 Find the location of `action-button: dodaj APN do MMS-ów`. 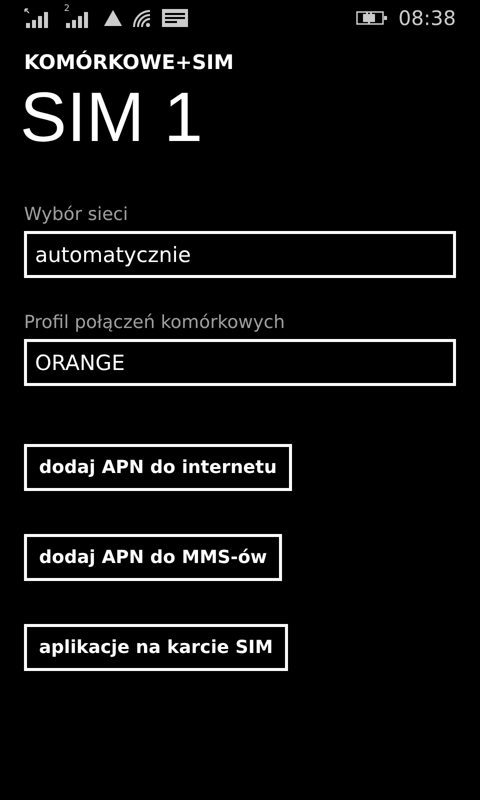

action-button: dodaj APN do MMS-ów is located at coordinates (153, 557).